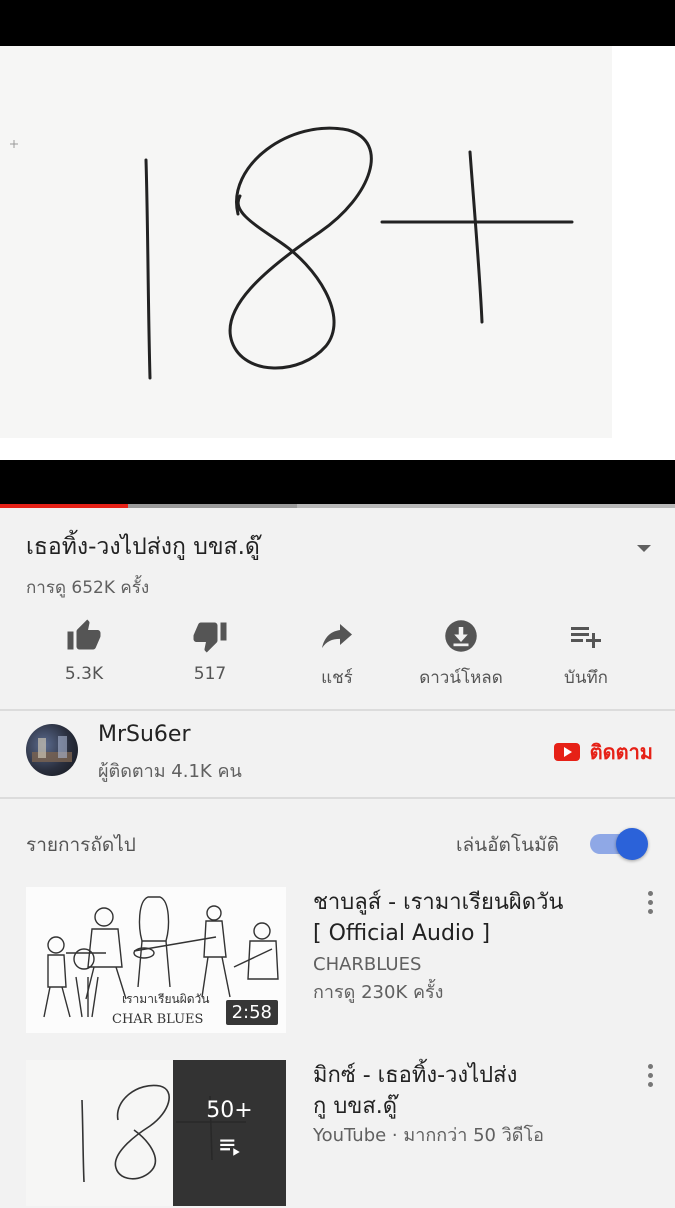  I want to click on autoplay-toggle, so click(620, 844).